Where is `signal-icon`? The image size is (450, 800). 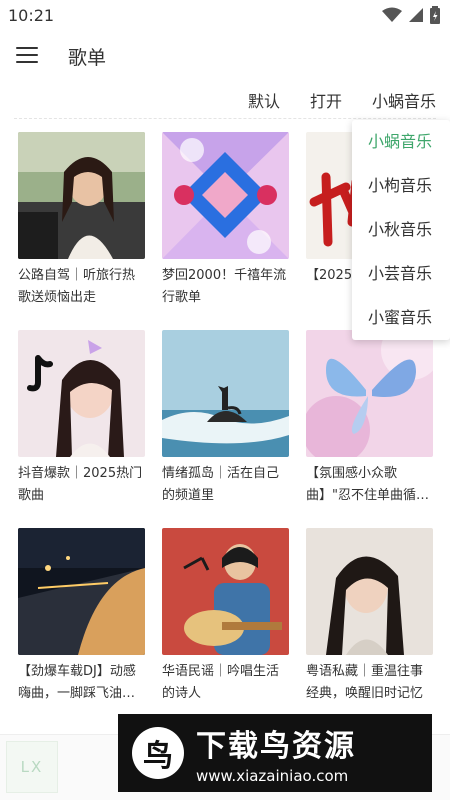
signal-icon is located at coordinates (416, 15).